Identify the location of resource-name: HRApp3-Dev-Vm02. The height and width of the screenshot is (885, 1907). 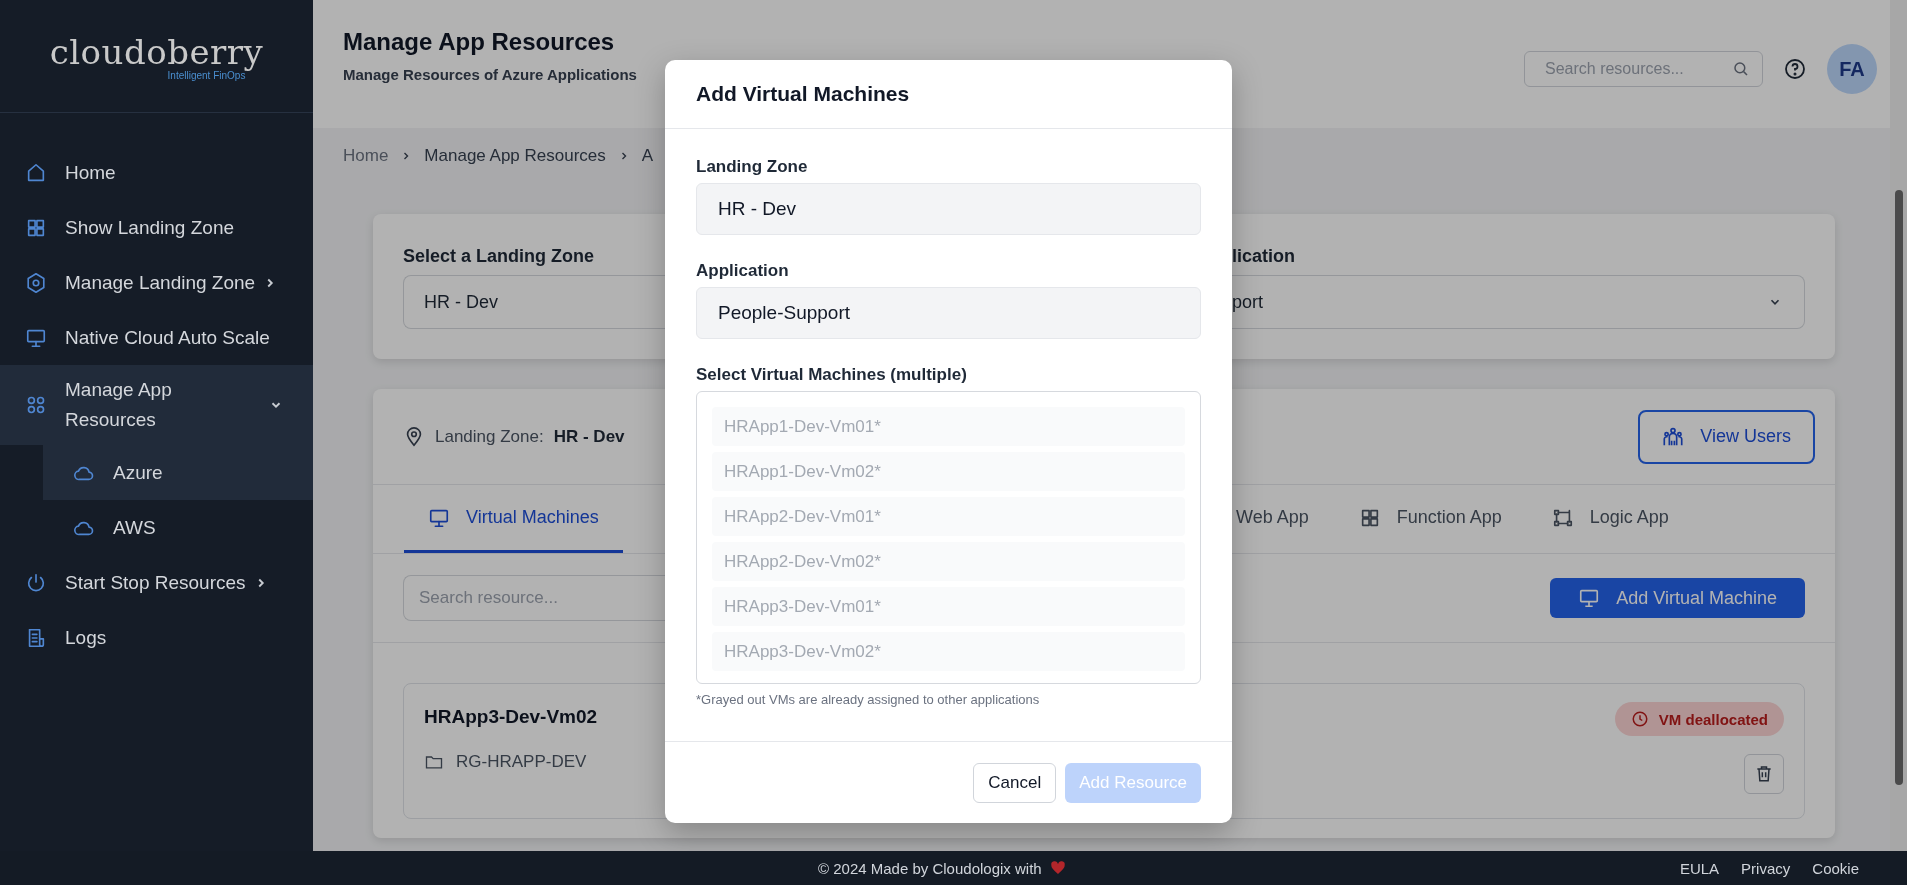
(511, 717).